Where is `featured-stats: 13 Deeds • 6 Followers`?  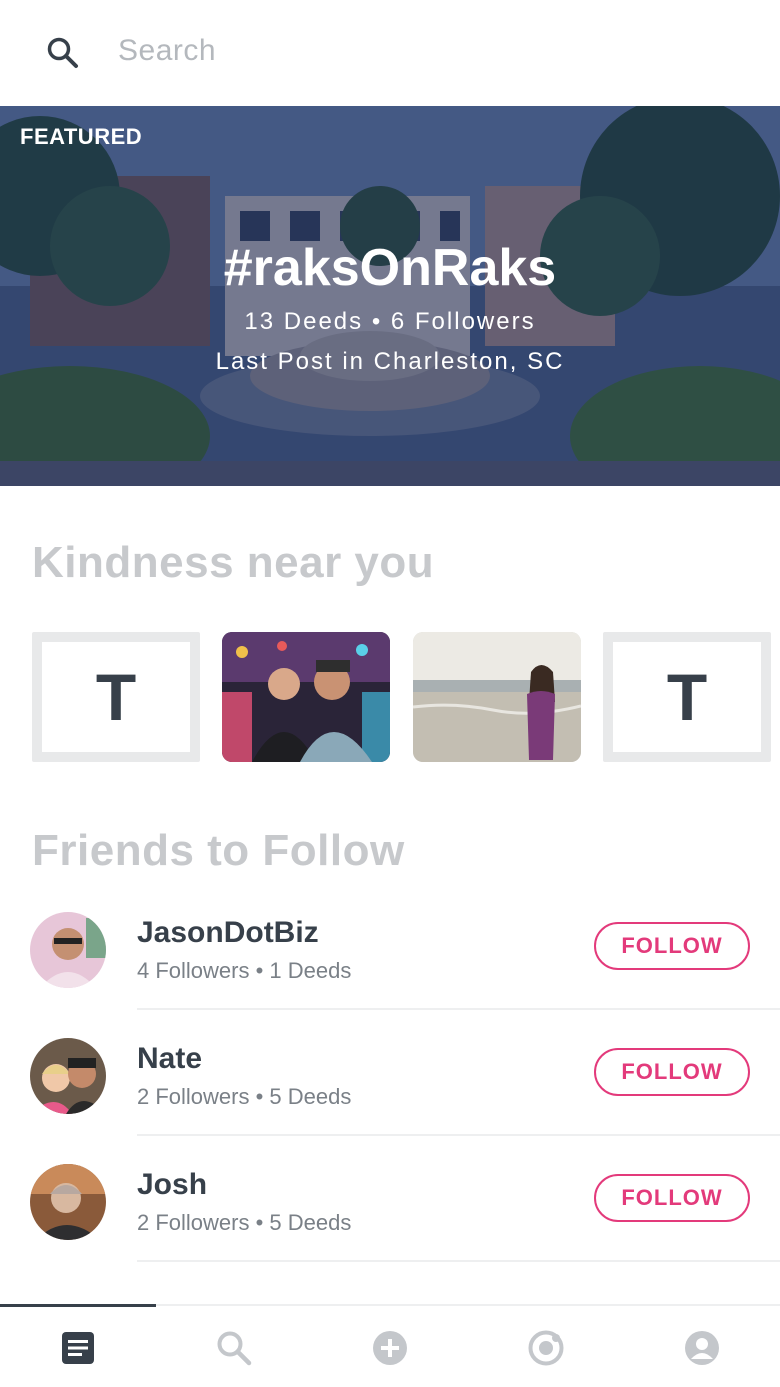 featured-stats: 13 Deeds • 6 Followers is located at coordinates (390, 321).